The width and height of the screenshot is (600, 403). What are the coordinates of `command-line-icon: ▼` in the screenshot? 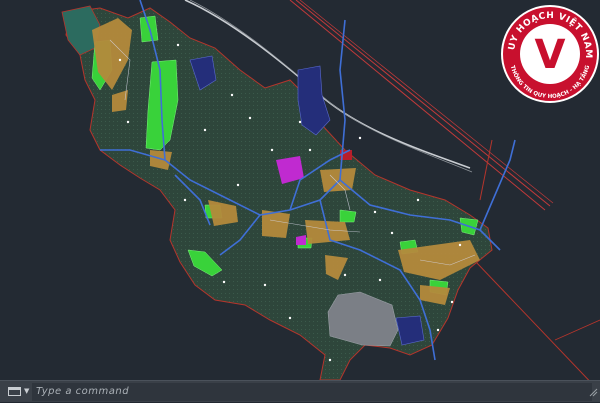 It's located at (16, 392).